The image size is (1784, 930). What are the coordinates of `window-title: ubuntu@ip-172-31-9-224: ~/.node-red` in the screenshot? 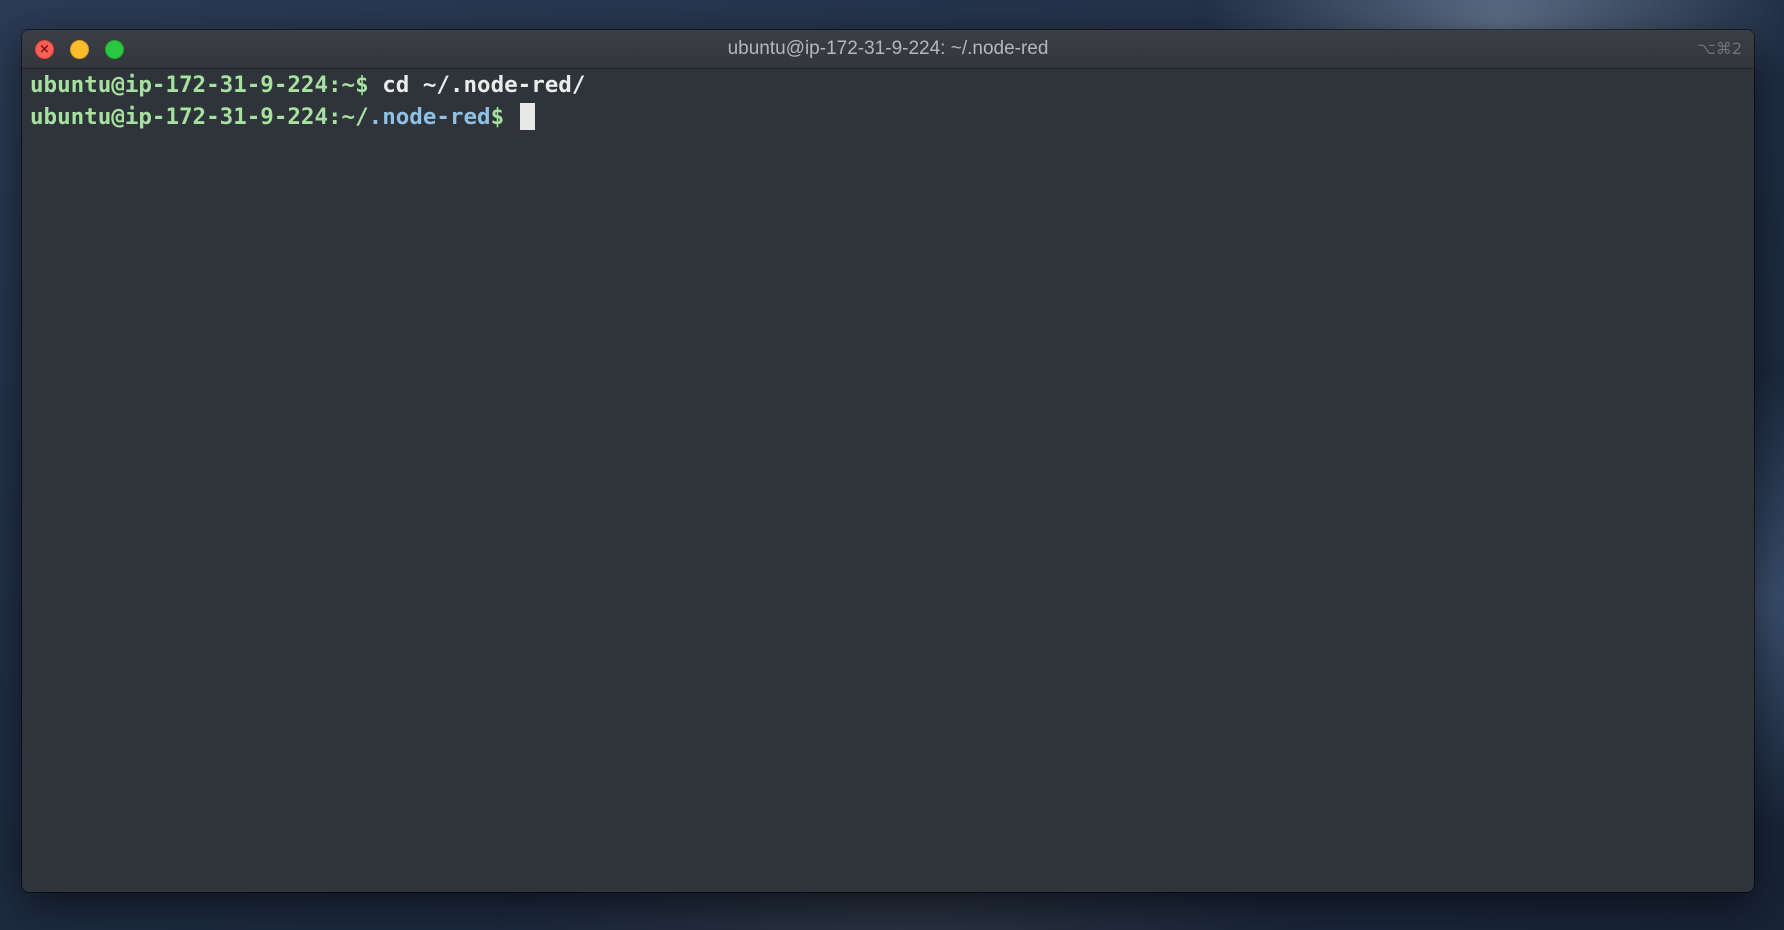 It's located at (888, 48).